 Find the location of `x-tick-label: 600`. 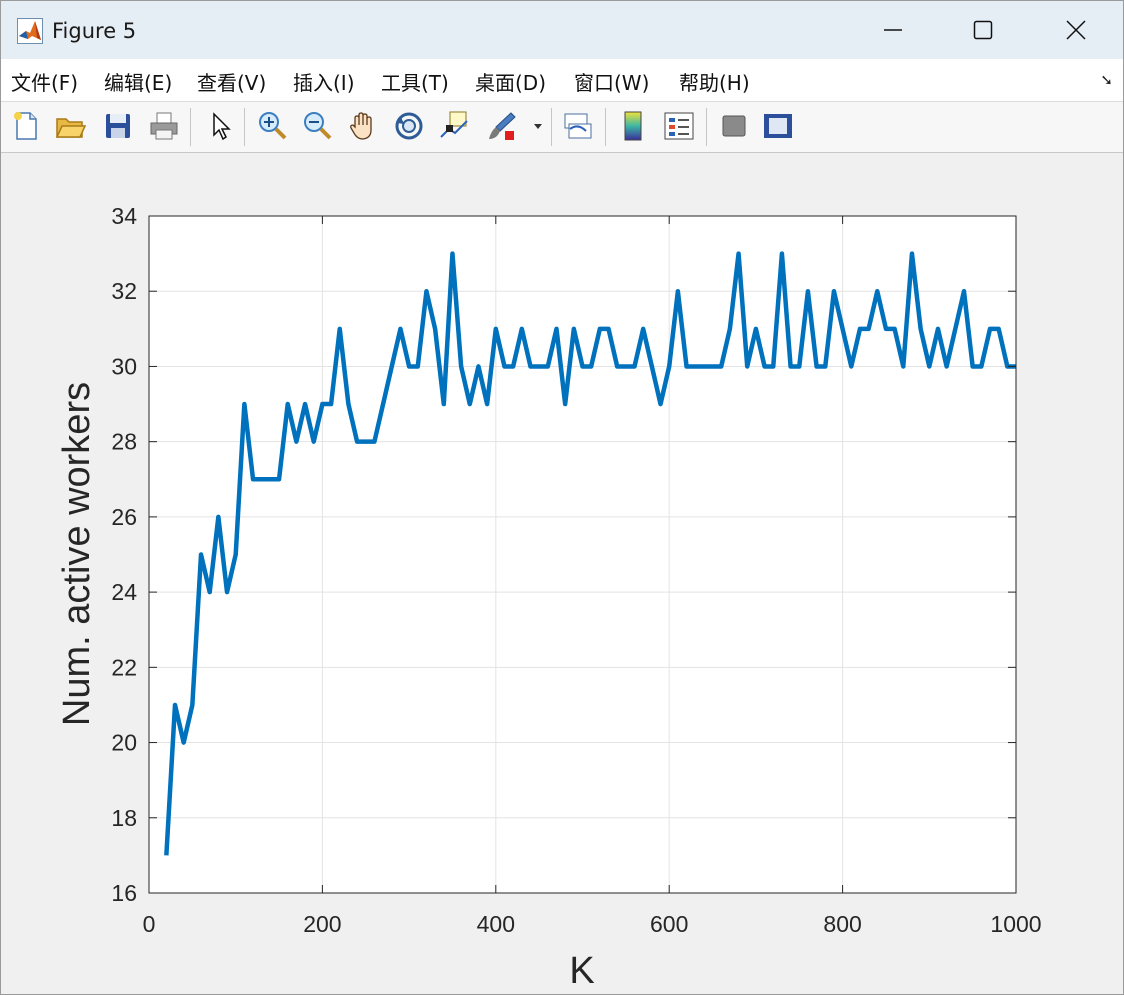

x-tick-label: 600 is located at coordinates (669, 924).